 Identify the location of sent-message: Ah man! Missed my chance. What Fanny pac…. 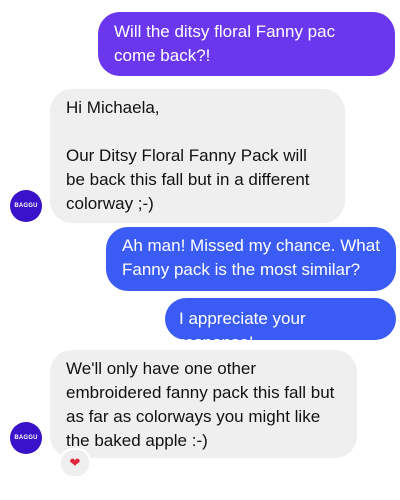
(251, 259).